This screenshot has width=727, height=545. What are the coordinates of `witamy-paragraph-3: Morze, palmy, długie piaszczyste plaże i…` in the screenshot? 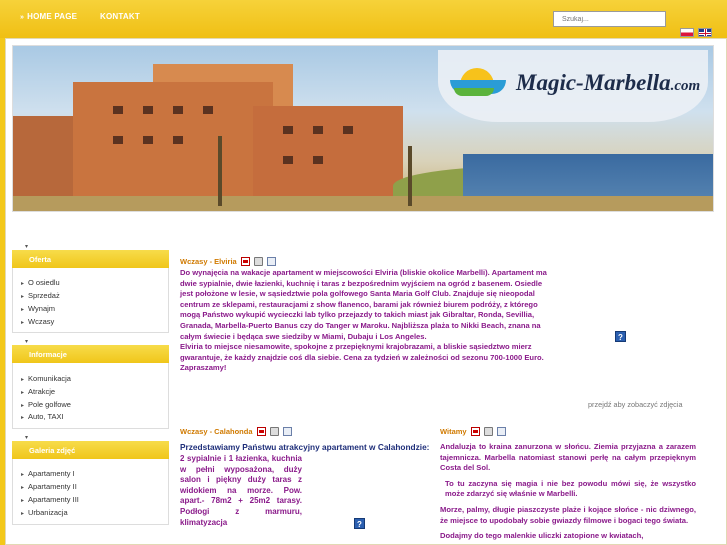 It's located at (568, 514).